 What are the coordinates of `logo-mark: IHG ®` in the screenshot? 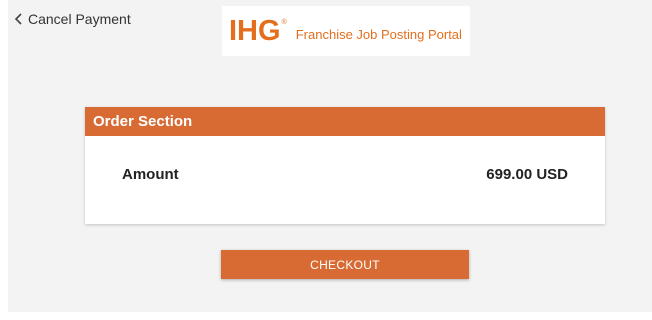 It's located at (258, 30).